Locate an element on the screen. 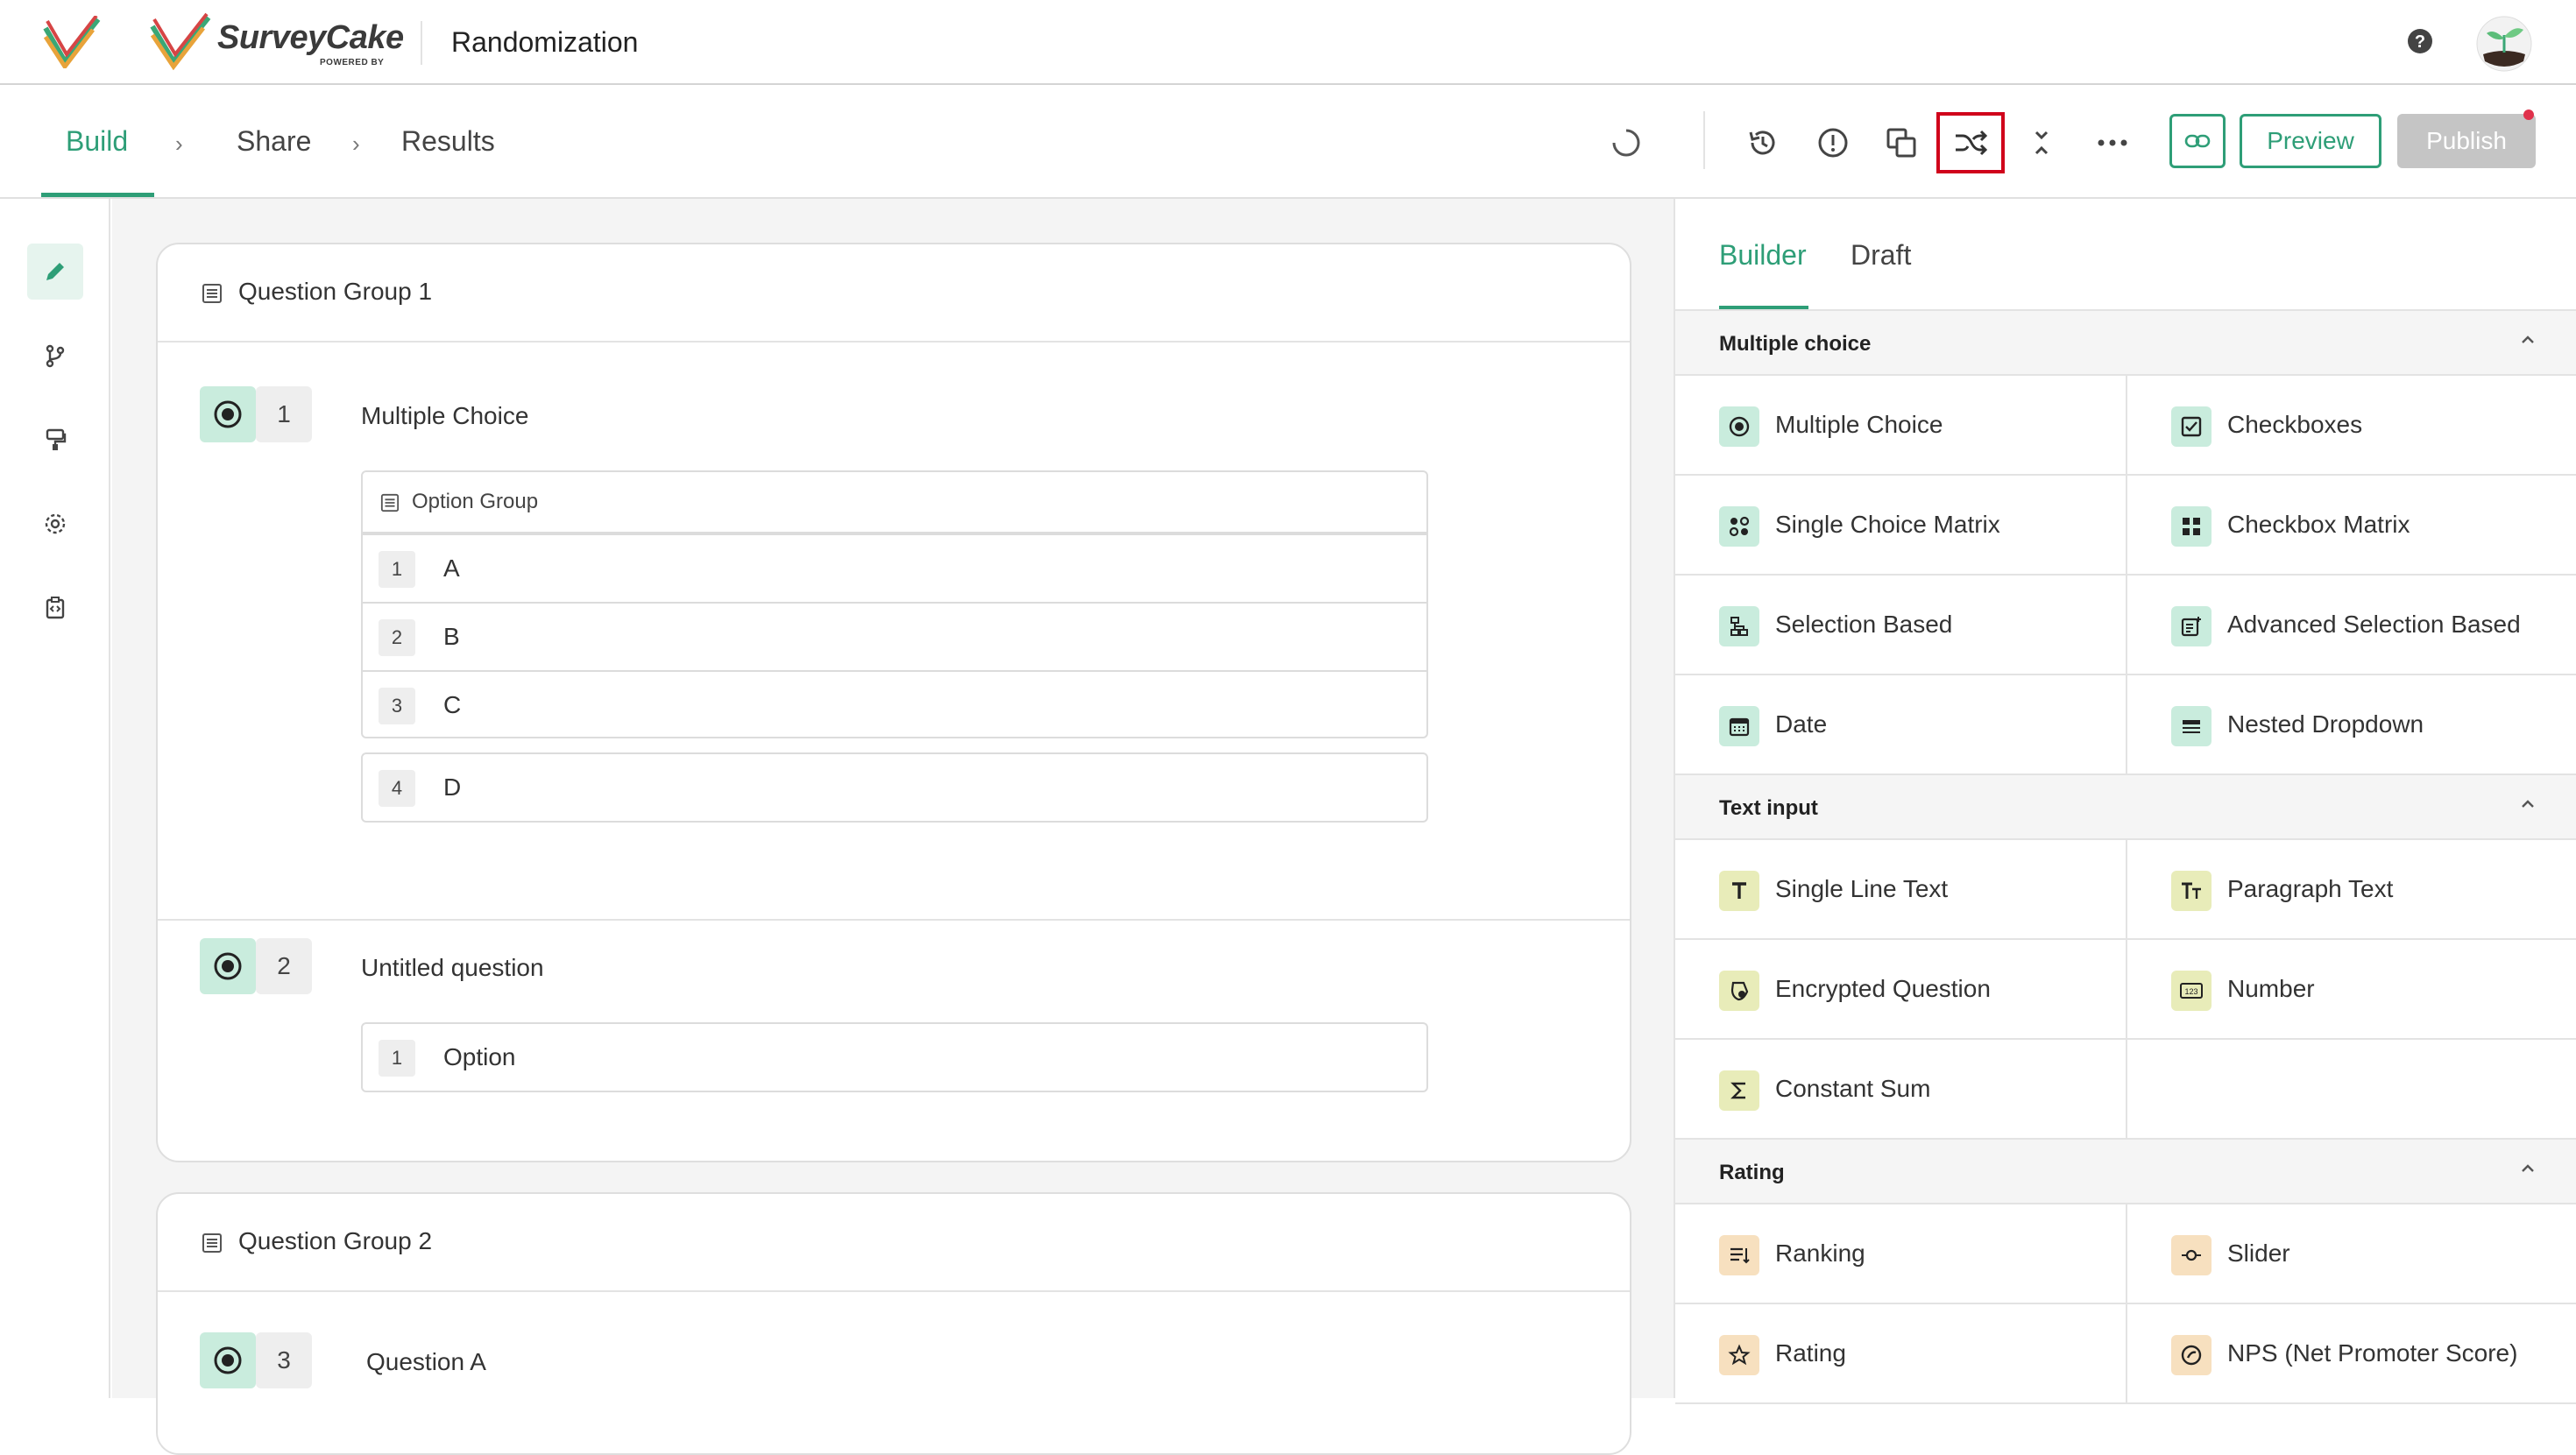  section-rating: Rating is located at coordinates (2125, 1171).